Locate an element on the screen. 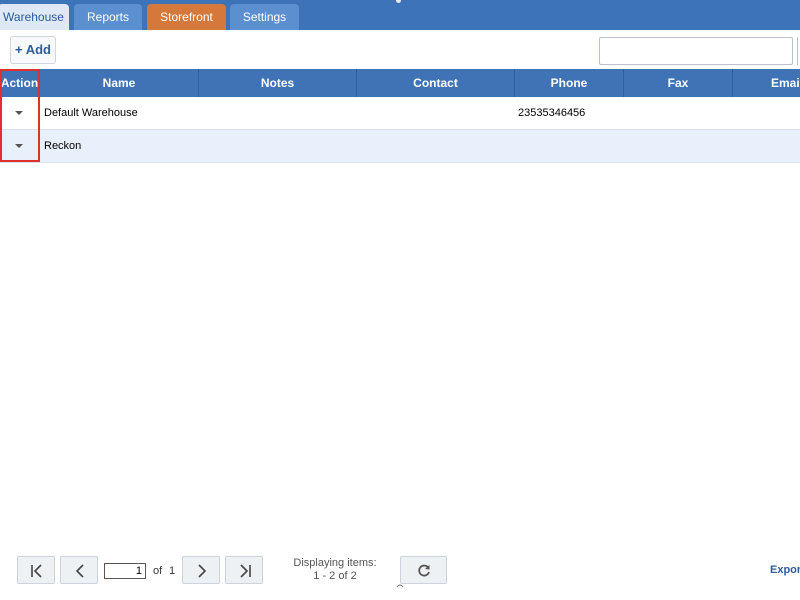 The width and height of the screenshot is (800, 600). prev-page-button is located at coordinates (79, 570).